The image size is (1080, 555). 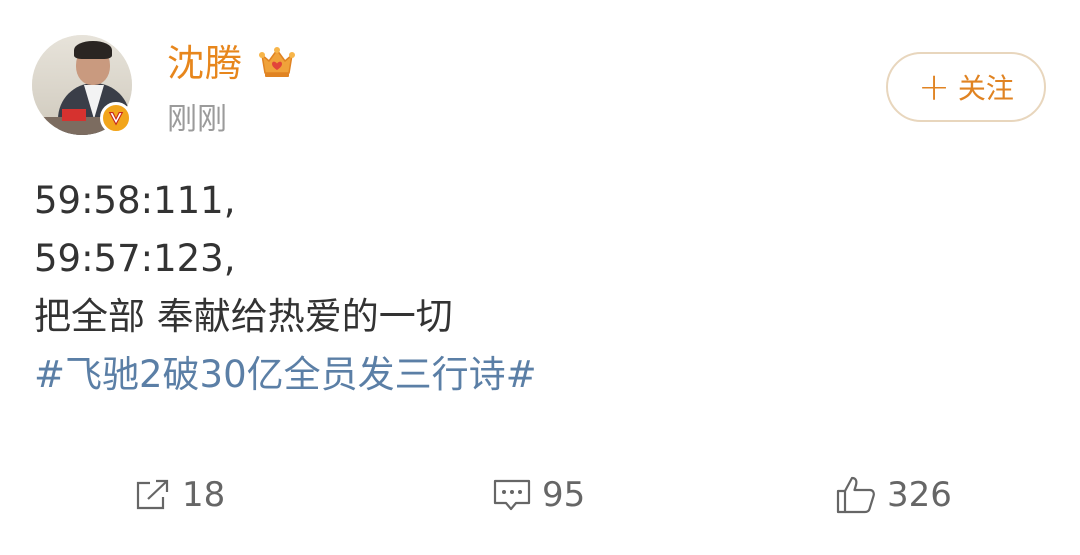 What do you see at coordinates (74, 115) in the screenshot?
I see `avatar-nameplate` at bounding box center [74, 115].